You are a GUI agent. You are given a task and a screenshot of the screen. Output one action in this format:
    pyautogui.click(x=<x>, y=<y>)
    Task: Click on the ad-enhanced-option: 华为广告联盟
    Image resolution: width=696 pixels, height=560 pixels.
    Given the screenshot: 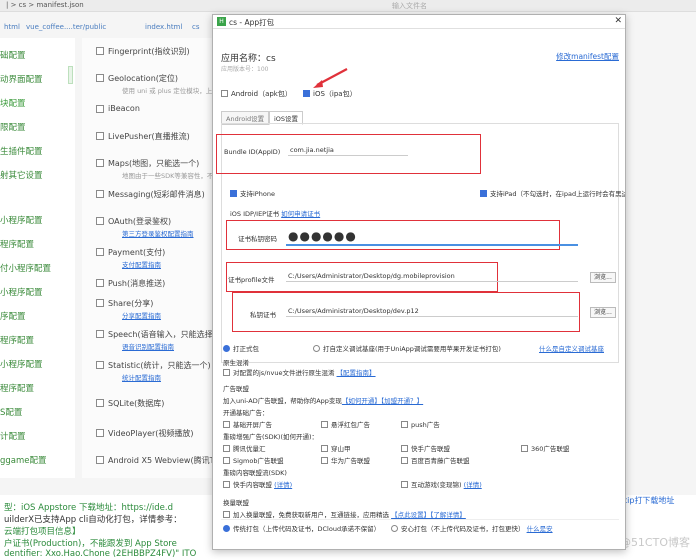 What is the action you would take?
    pyautogui.click(x=345, y=460)
    